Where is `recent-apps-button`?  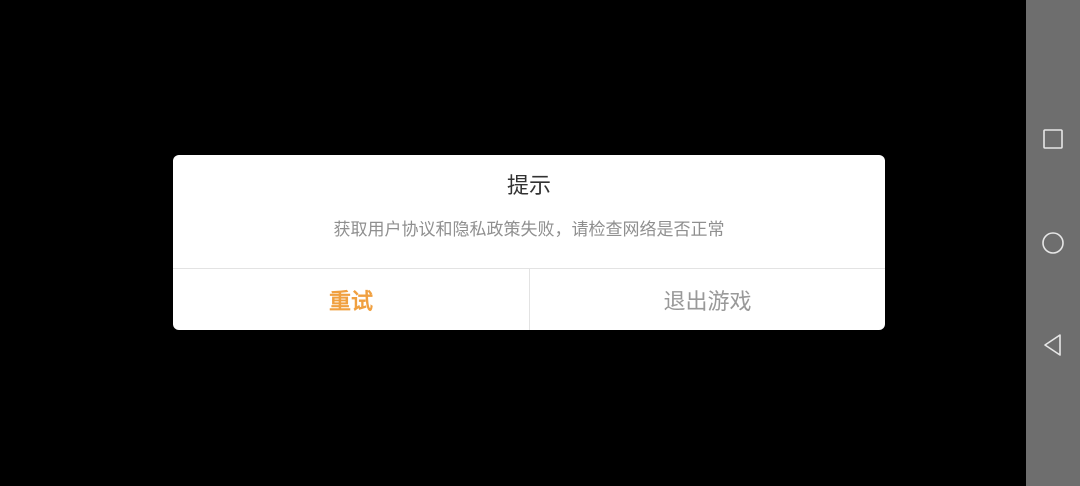
recent-apps-button is located at coordinates (1053, 139).